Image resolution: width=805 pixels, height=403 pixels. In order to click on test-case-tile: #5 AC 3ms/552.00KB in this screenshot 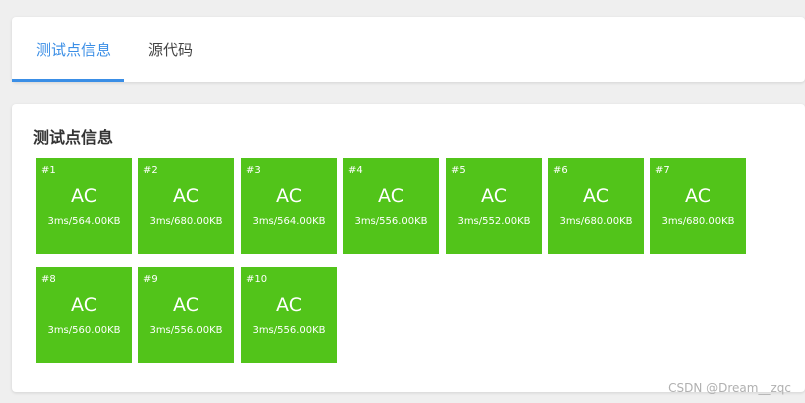, I will do `click(494, 206)`.